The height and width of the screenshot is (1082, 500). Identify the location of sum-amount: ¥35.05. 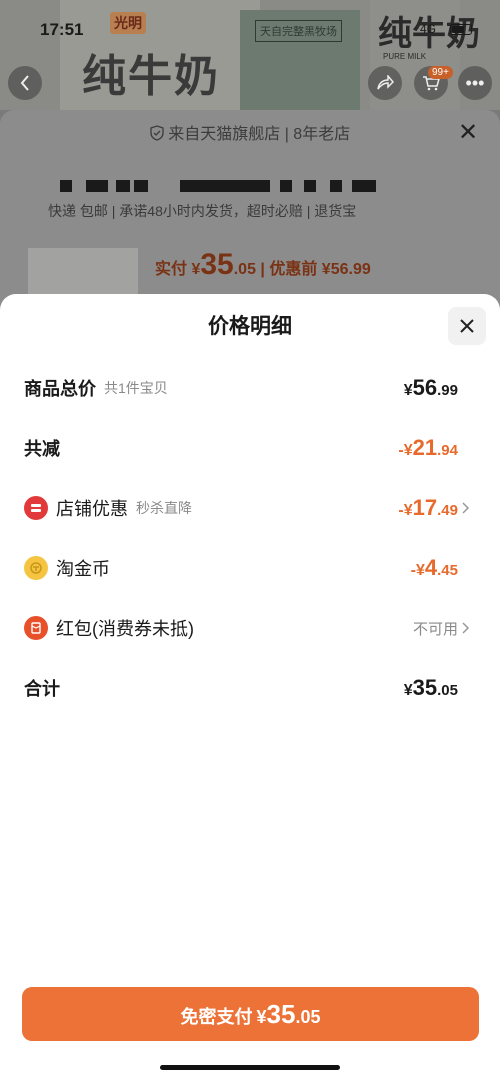
(431, 688).